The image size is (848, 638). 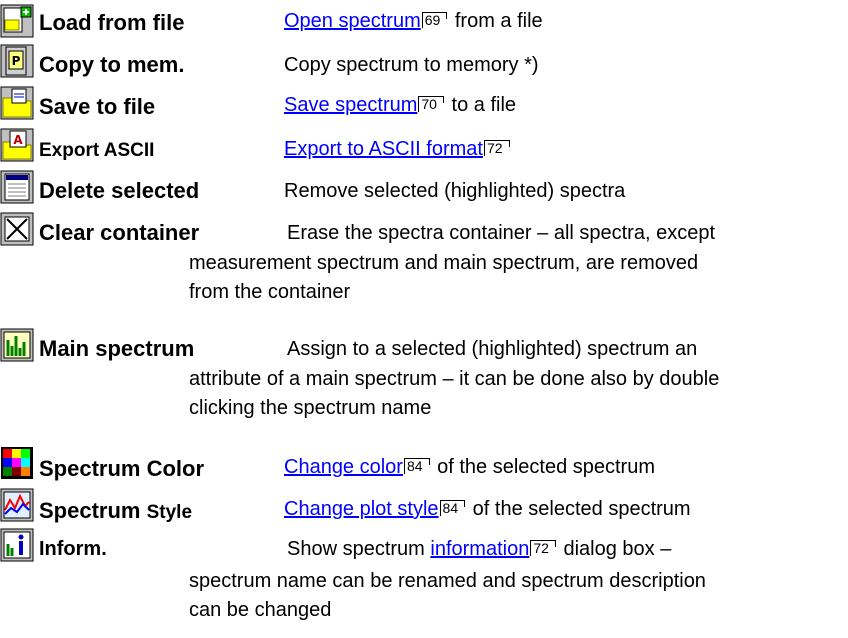 What do you see at coordinates (17, 187) in the screenshot?
I see `delete-selected-icon` at bounding box center [17, 187].